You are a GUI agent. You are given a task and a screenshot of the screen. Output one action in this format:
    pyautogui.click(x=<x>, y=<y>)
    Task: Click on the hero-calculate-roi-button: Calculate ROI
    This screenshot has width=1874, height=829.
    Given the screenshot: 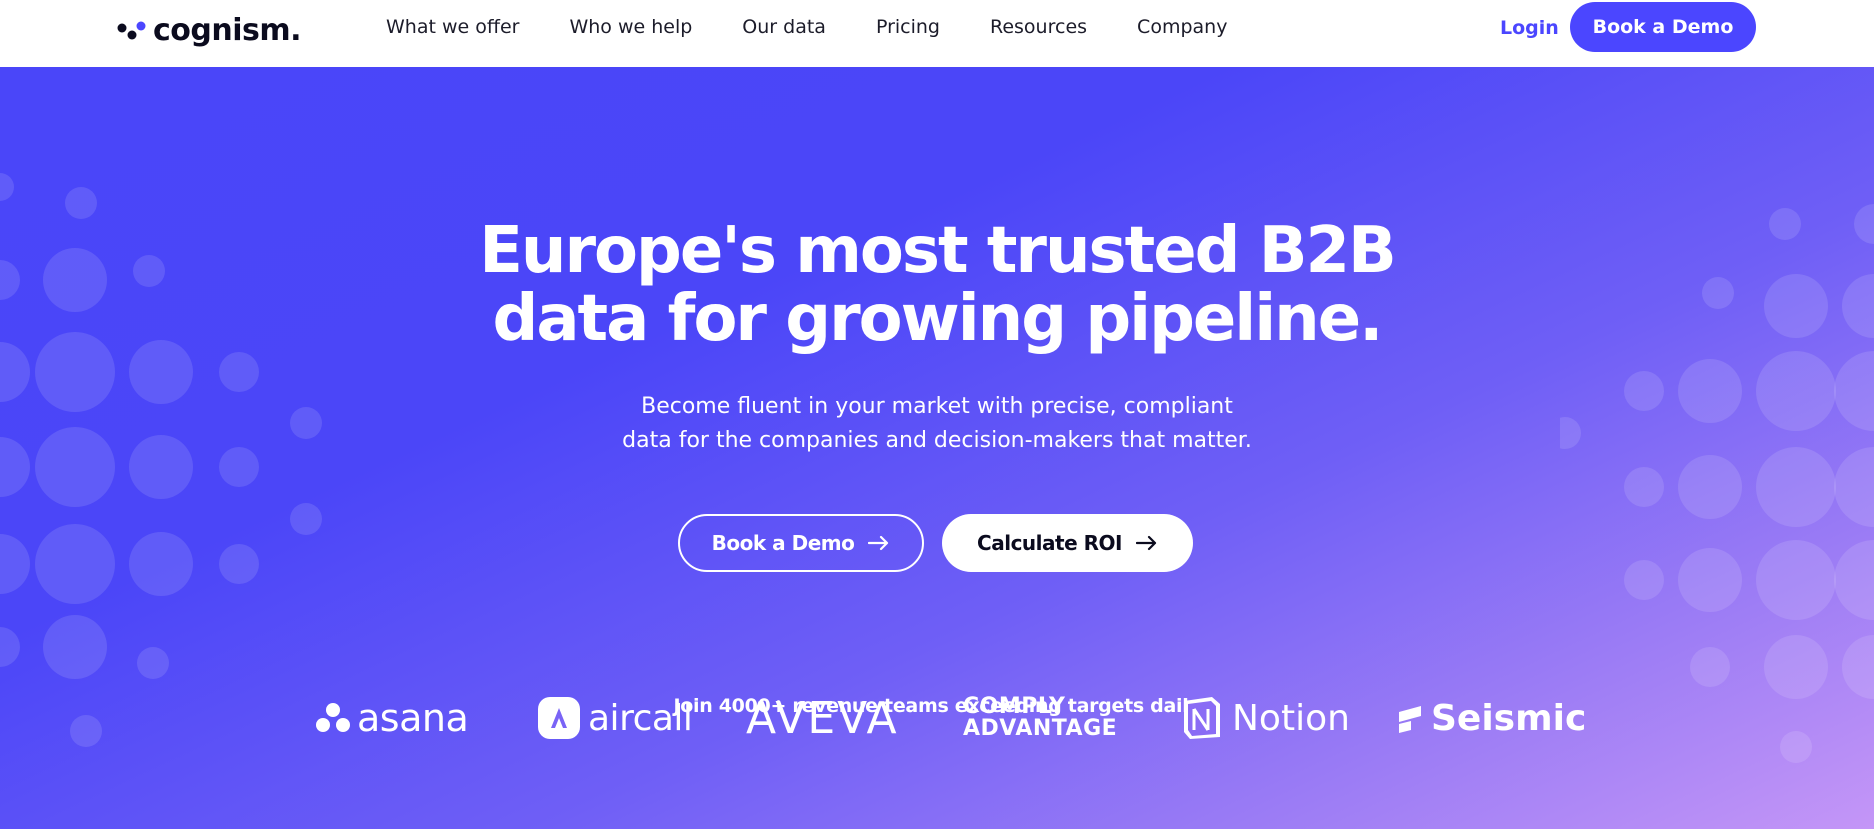 What is the action you would take?
    pyautogui.click(x=1067, y=543)
    